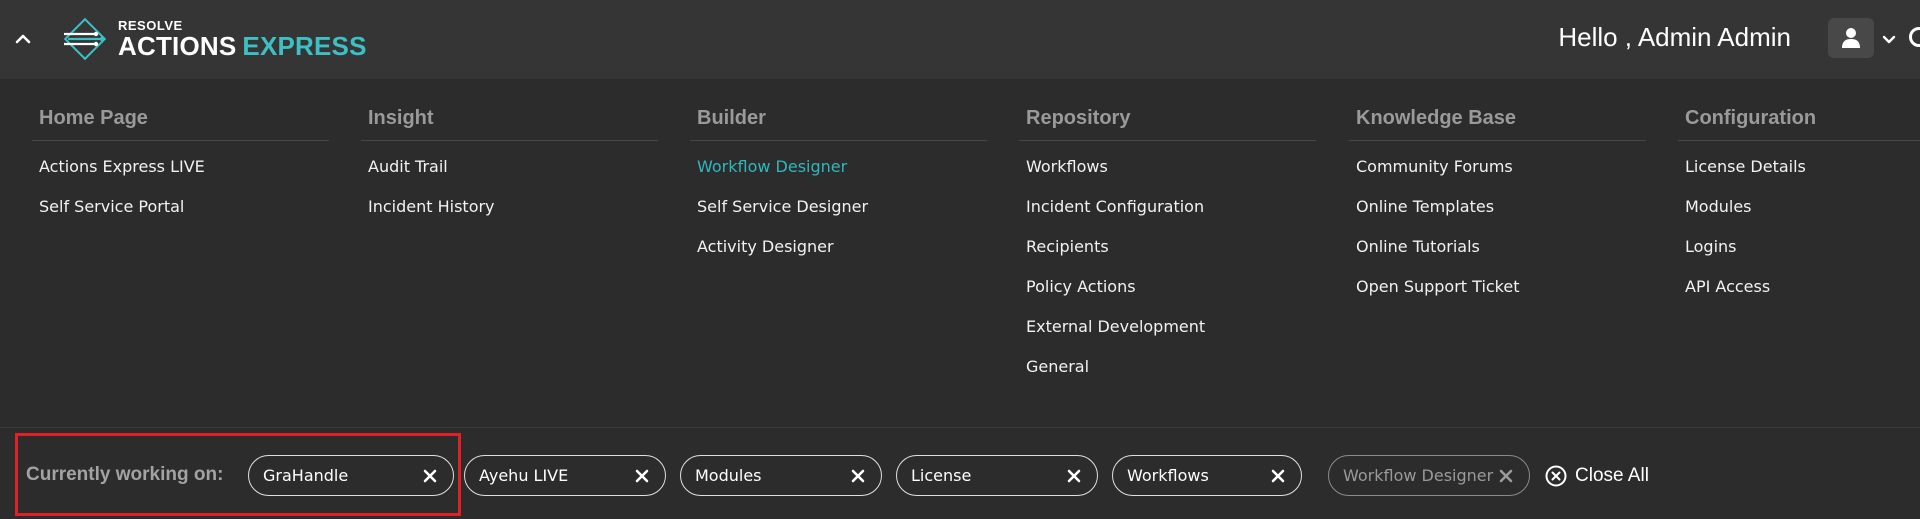 The image size is (1920, 519). Describe the element at coordinates (85, 39) in the screenshot. I see `logo-mark-icon` at that location.